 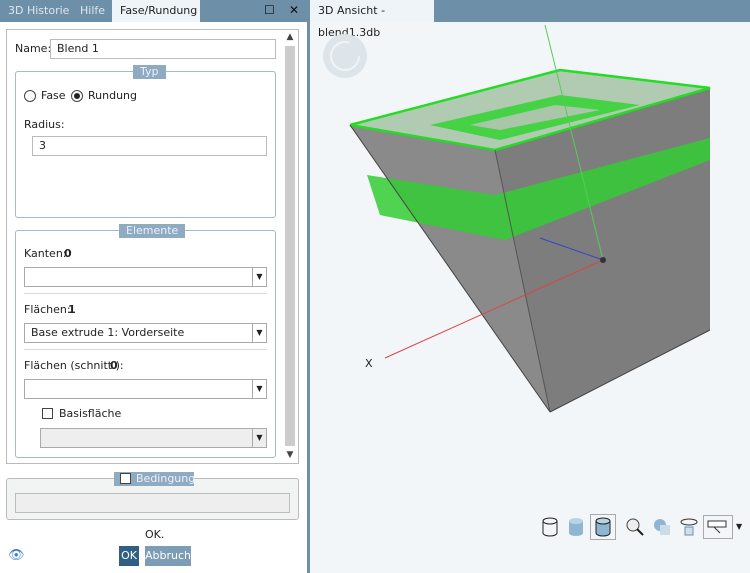 I want to click on tab-3d-historie: 3D Historie, so click(x=38, y=11).